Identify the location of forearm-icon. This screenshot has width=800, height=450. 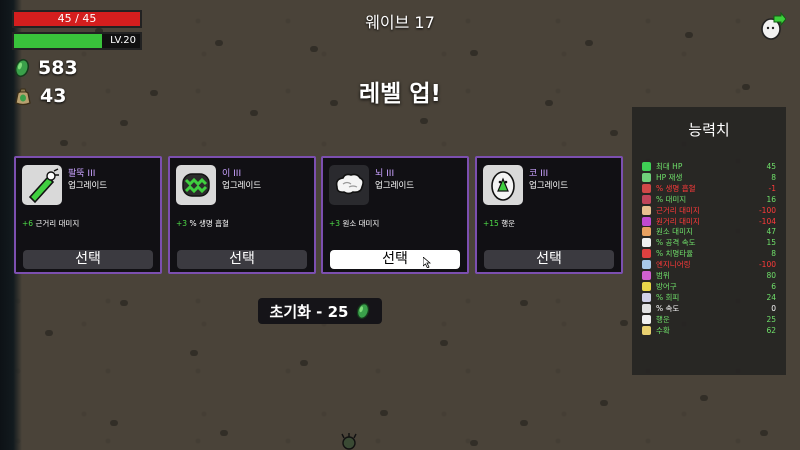
(42, 185).